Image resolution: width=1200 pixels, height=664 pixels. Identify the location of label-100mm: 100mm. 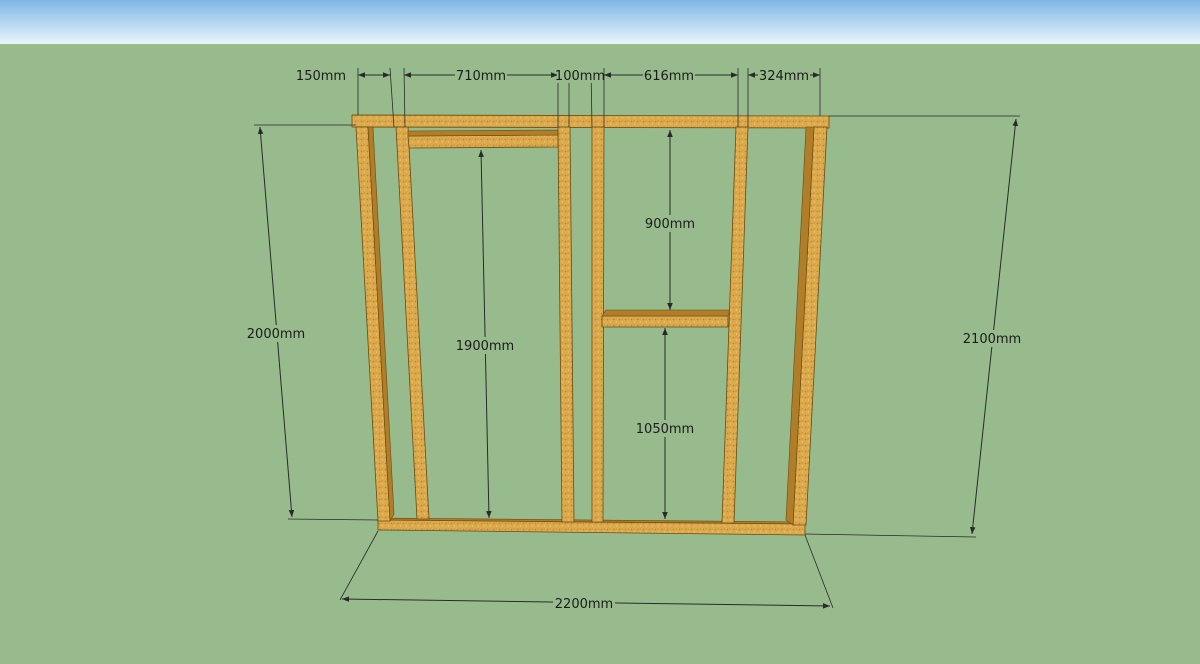
(580, 76).